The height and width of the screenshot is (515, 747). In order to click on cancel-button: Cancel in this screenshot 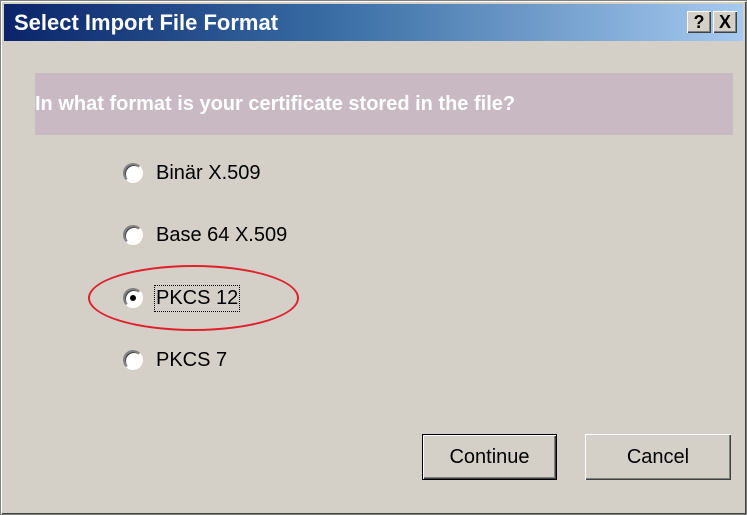, I will do `click(658, 457)`.